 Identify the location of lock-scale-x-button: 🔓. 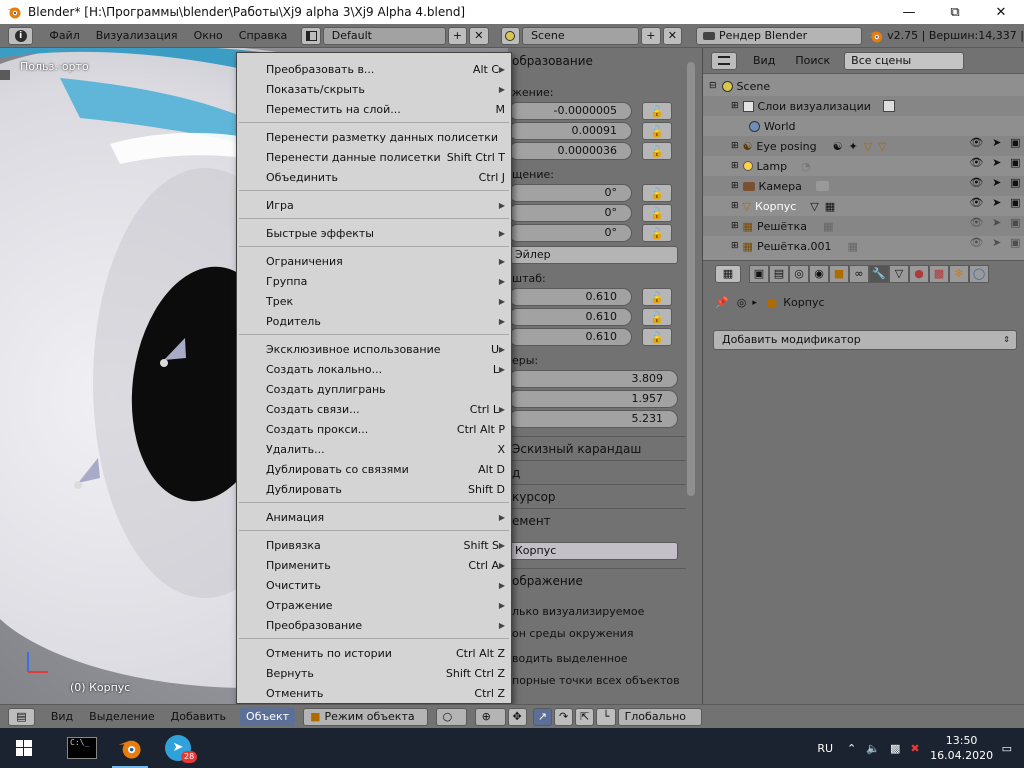
(657, 297).